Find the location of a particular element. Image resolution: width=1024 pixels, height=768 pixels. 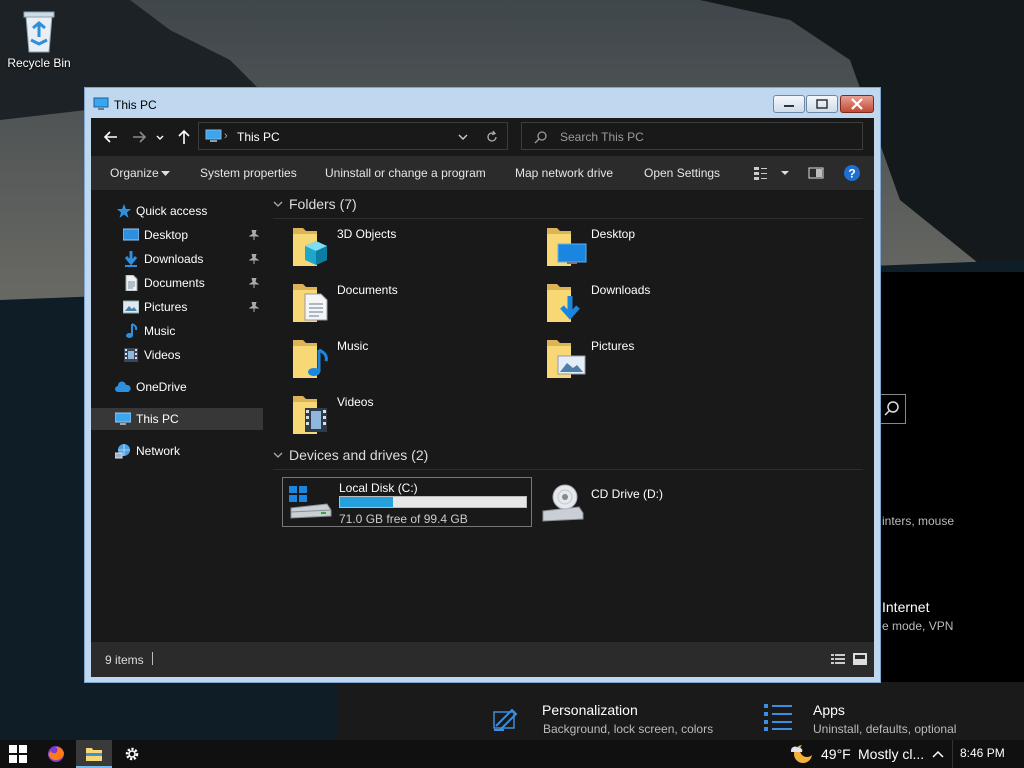

window-title: This PC is located at coordinates (135, 105).